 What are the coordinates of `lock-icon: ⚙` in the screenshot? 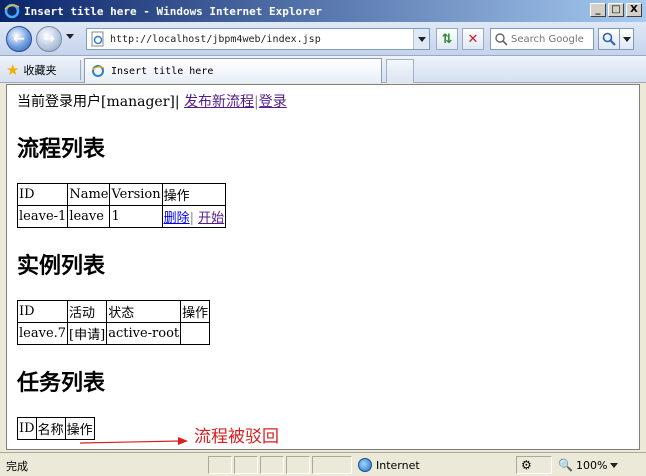 It's located at (526, 465).